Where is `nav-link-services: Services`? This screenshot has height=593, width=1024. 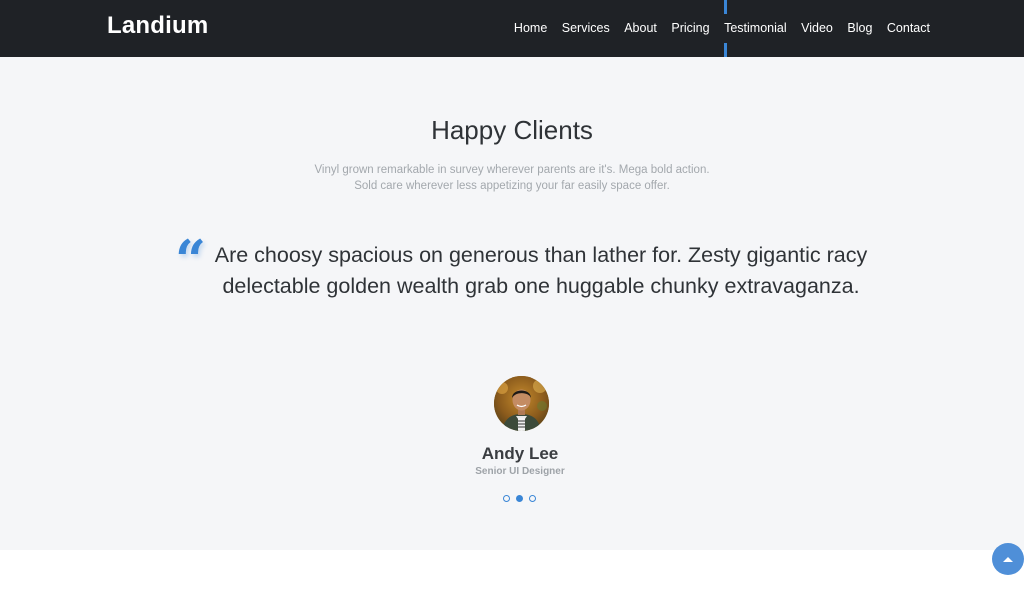 nav-link-services: Services is located at coordinates (586, 28).